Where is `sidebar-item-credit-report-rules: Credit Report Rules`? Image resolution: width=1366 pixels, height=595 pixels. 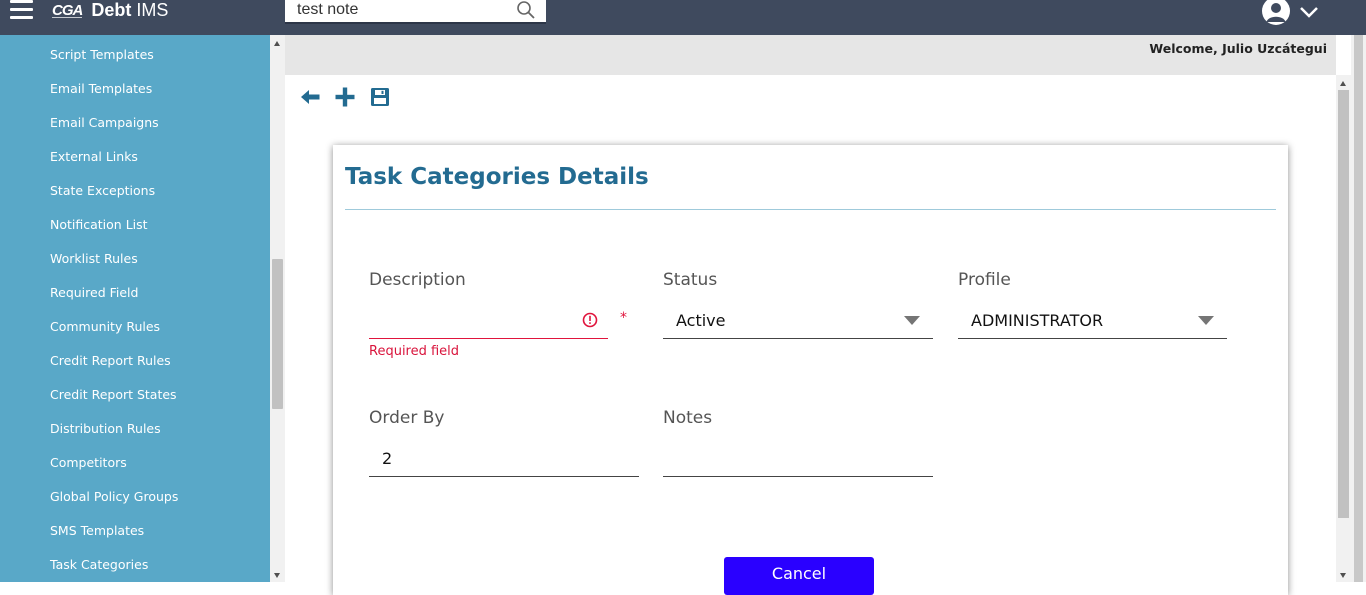 sidebar-item-credit-report-rules: Credit Report Rules is located at coordinates (110, 360).